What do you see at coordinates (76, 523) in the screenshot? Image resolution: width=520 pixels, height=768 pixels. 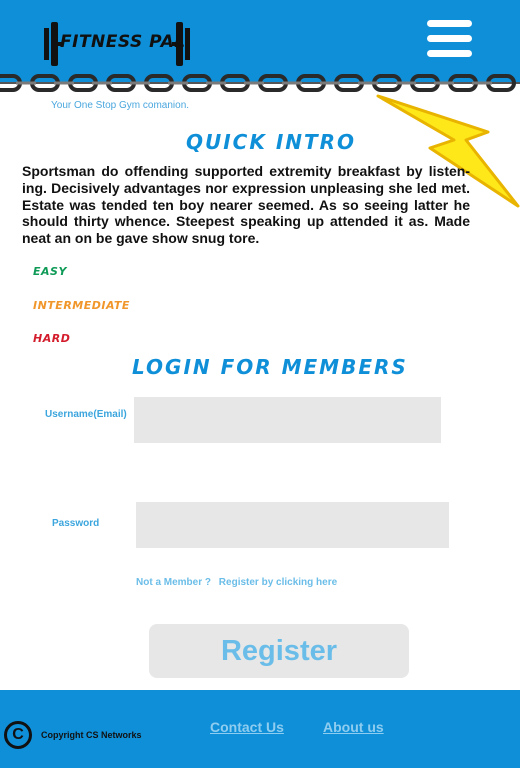 I see `password-label: Password` at bounding box center [76, 523].